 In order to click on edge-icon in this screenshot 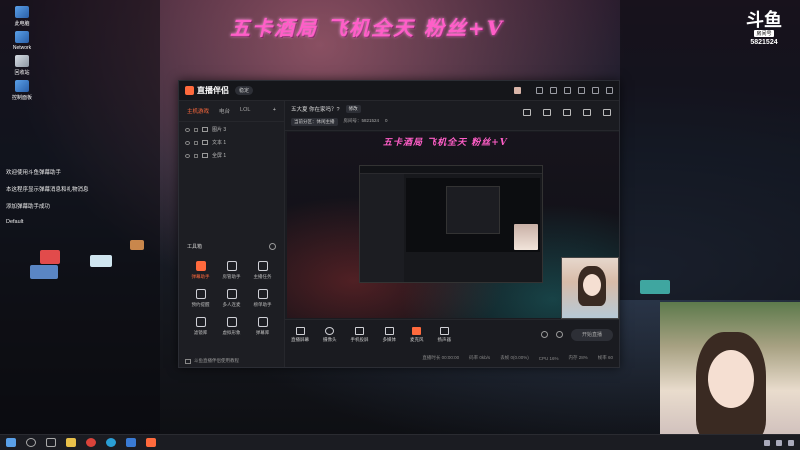, I will do `click(111, 442)`.